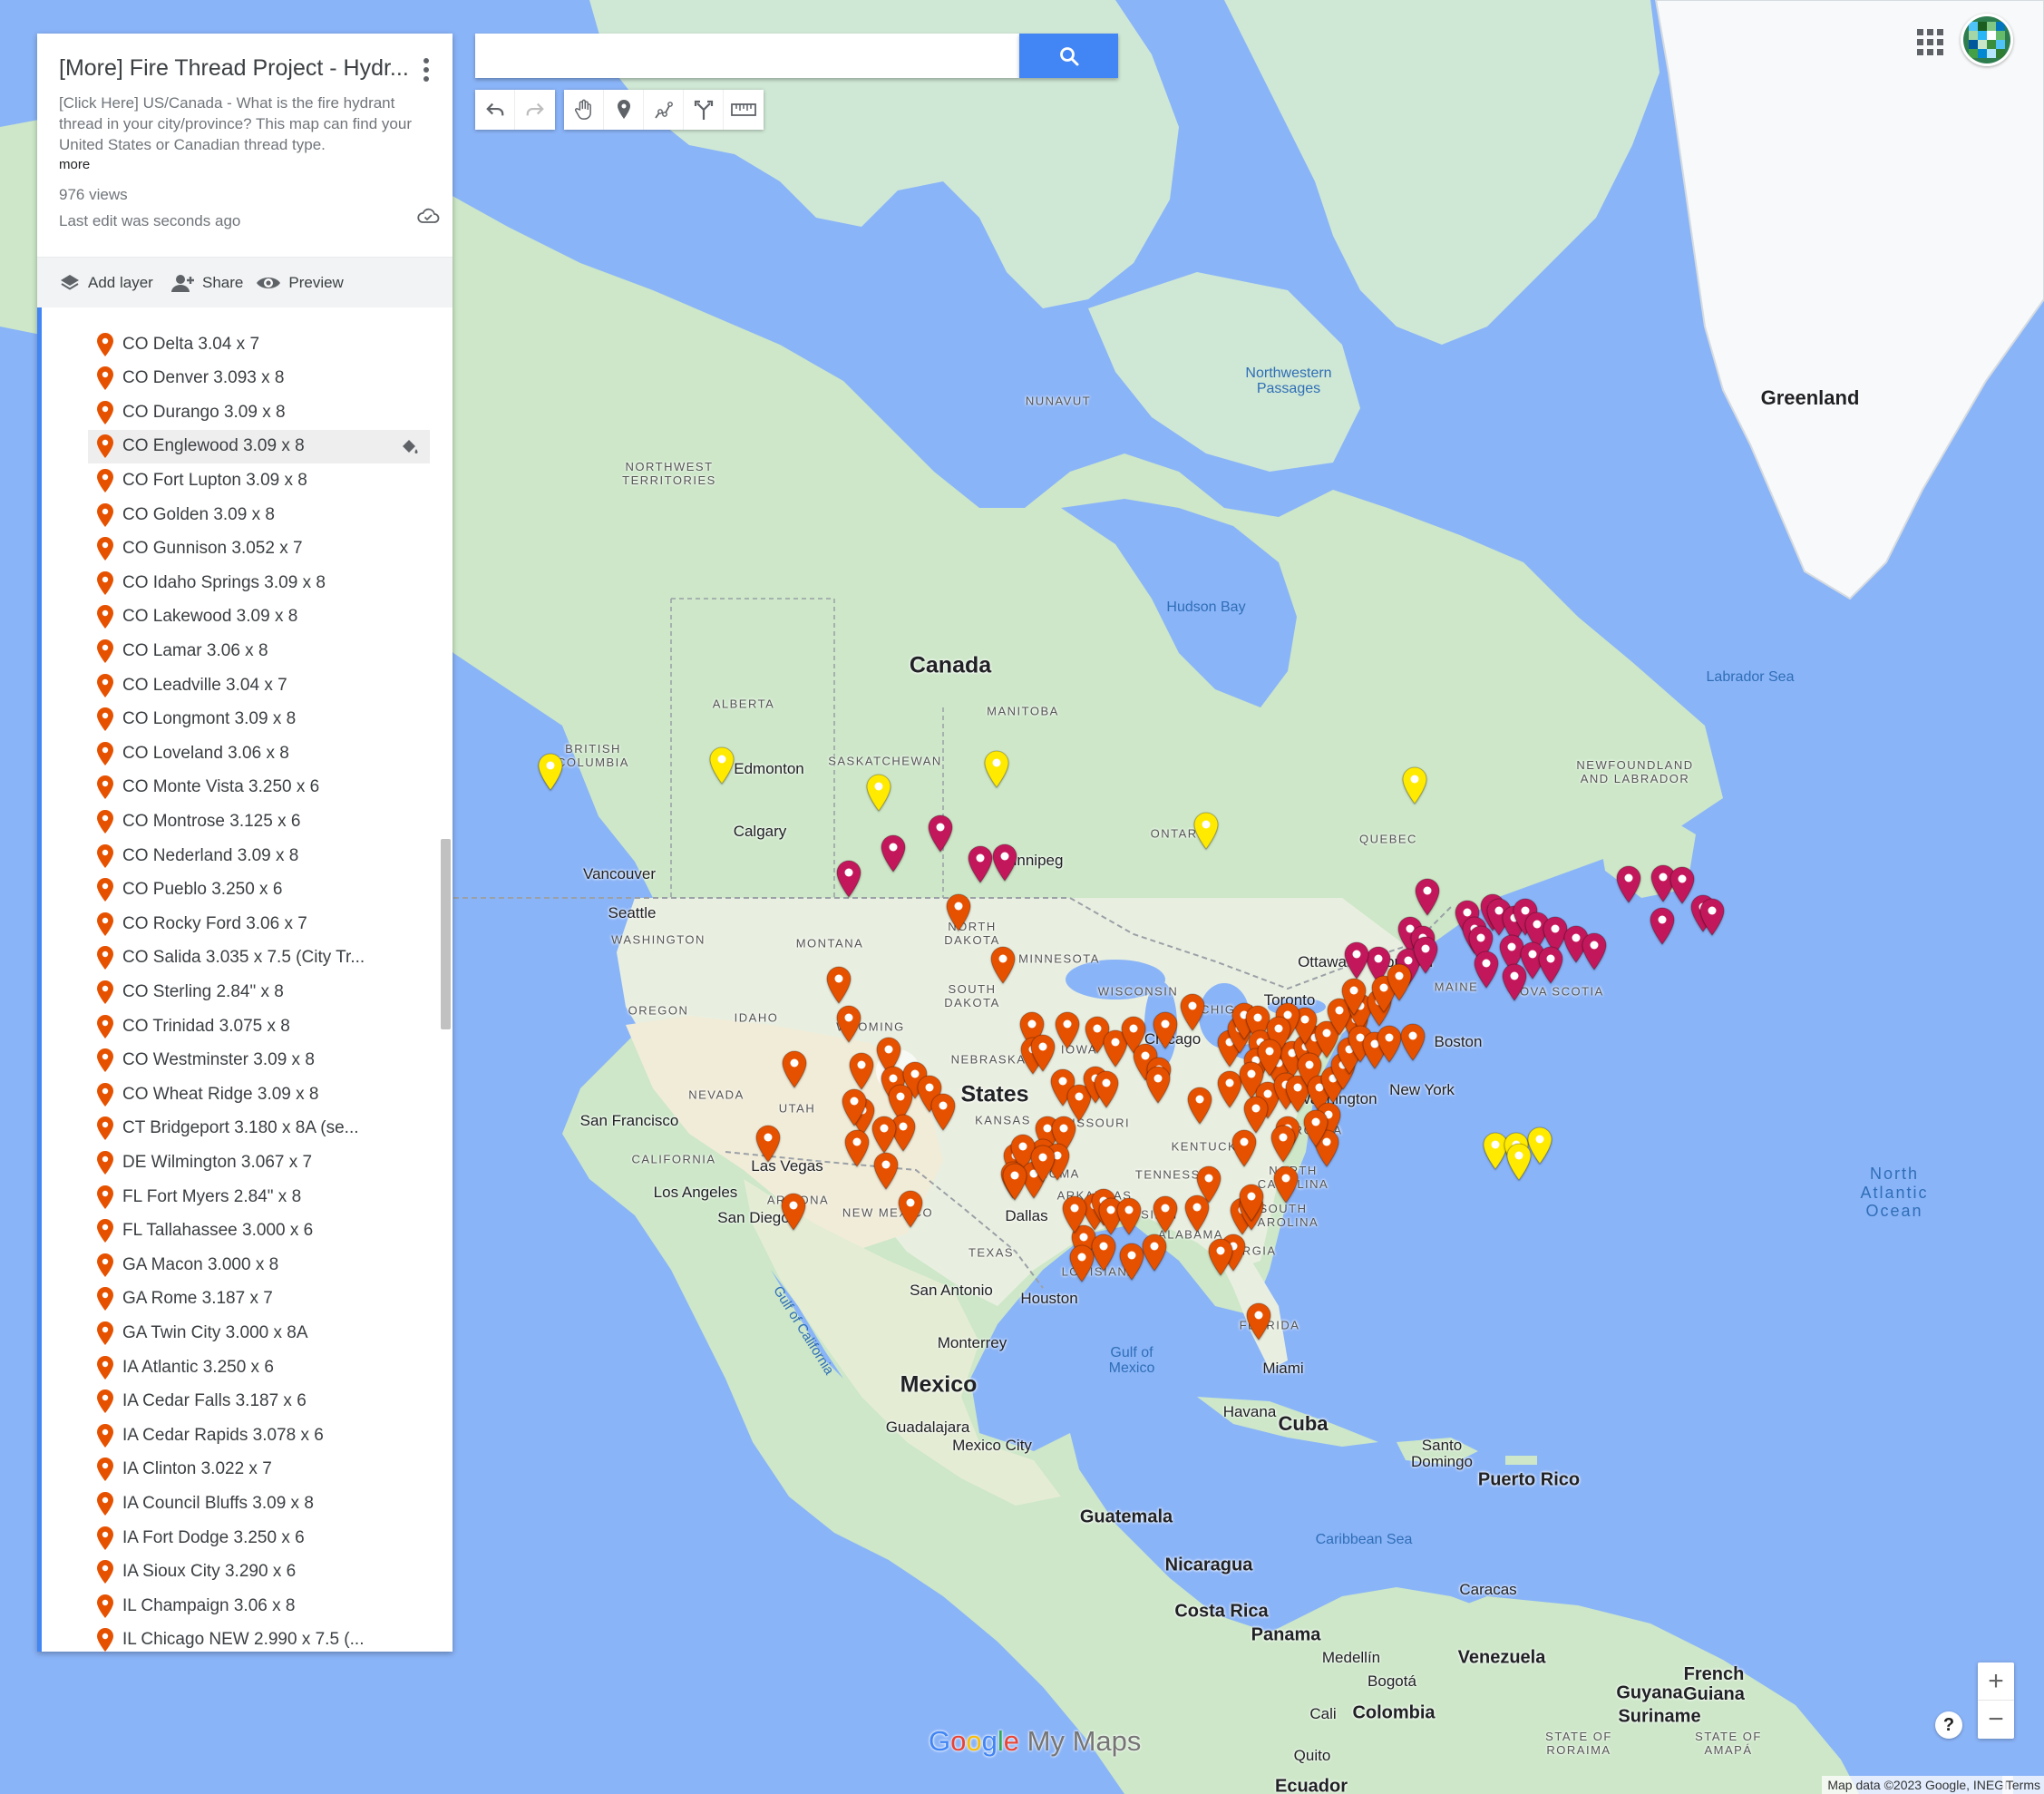 The width and height of the screenshot is (2044, 1794). Describe the element at coordinates (259, 1094) in the screenshot. I see `layer-item: CO Wheat Ridge 3.09 x 8` at that location.